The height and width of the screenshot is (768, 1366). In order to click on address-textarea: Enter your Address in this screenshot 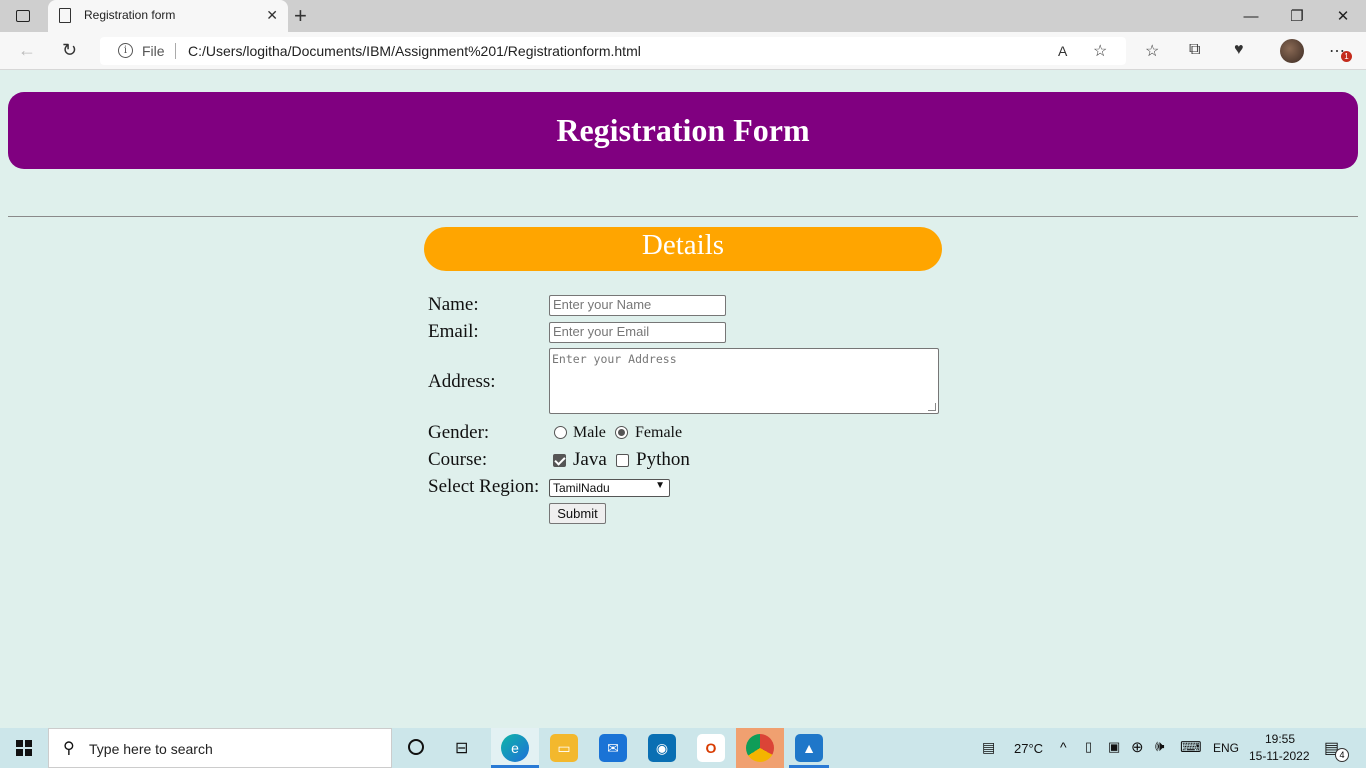, I will do `click(744, 381)`.